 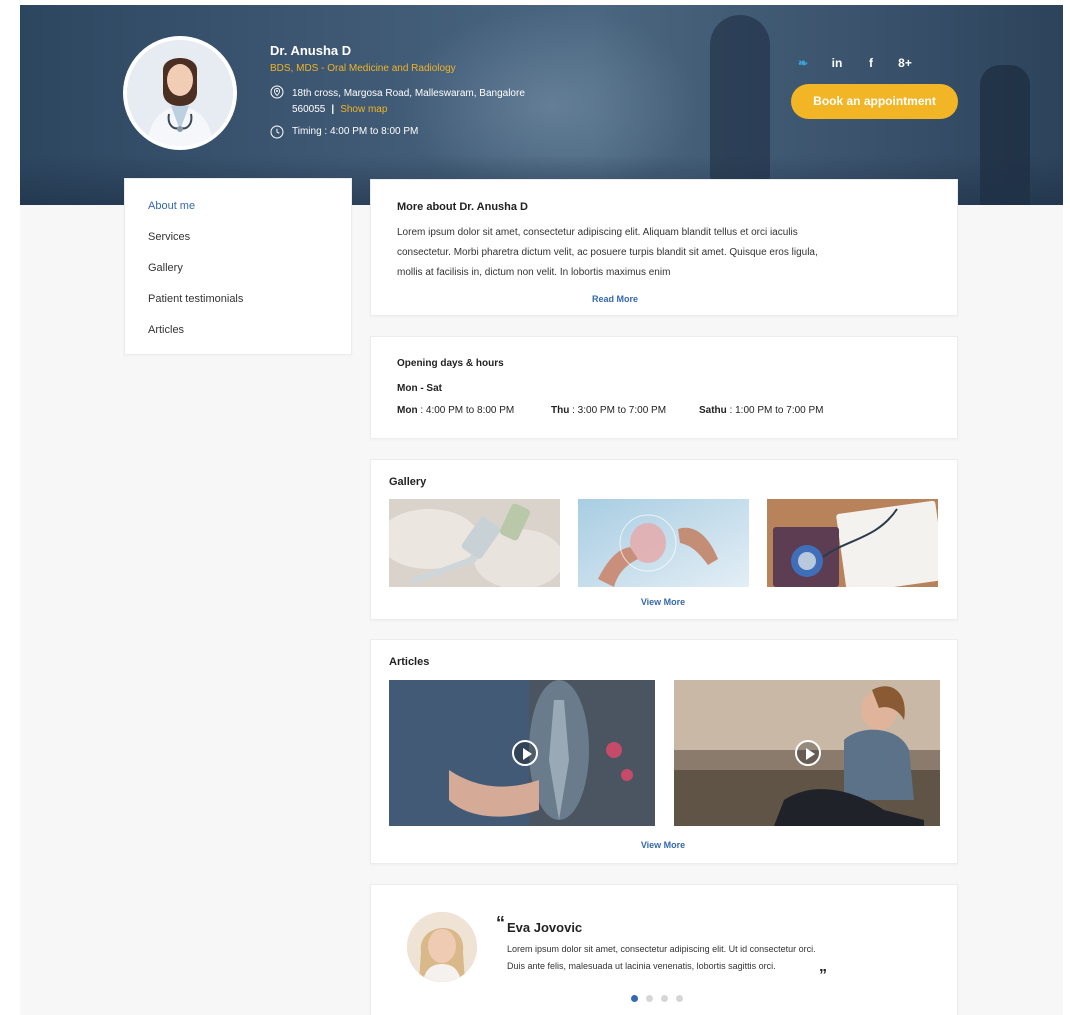 What do you see at coordinates (311, 50) in the screenshot?
I see `doctor-name: Dr. Anusha D` at bounding box center [311, 50].